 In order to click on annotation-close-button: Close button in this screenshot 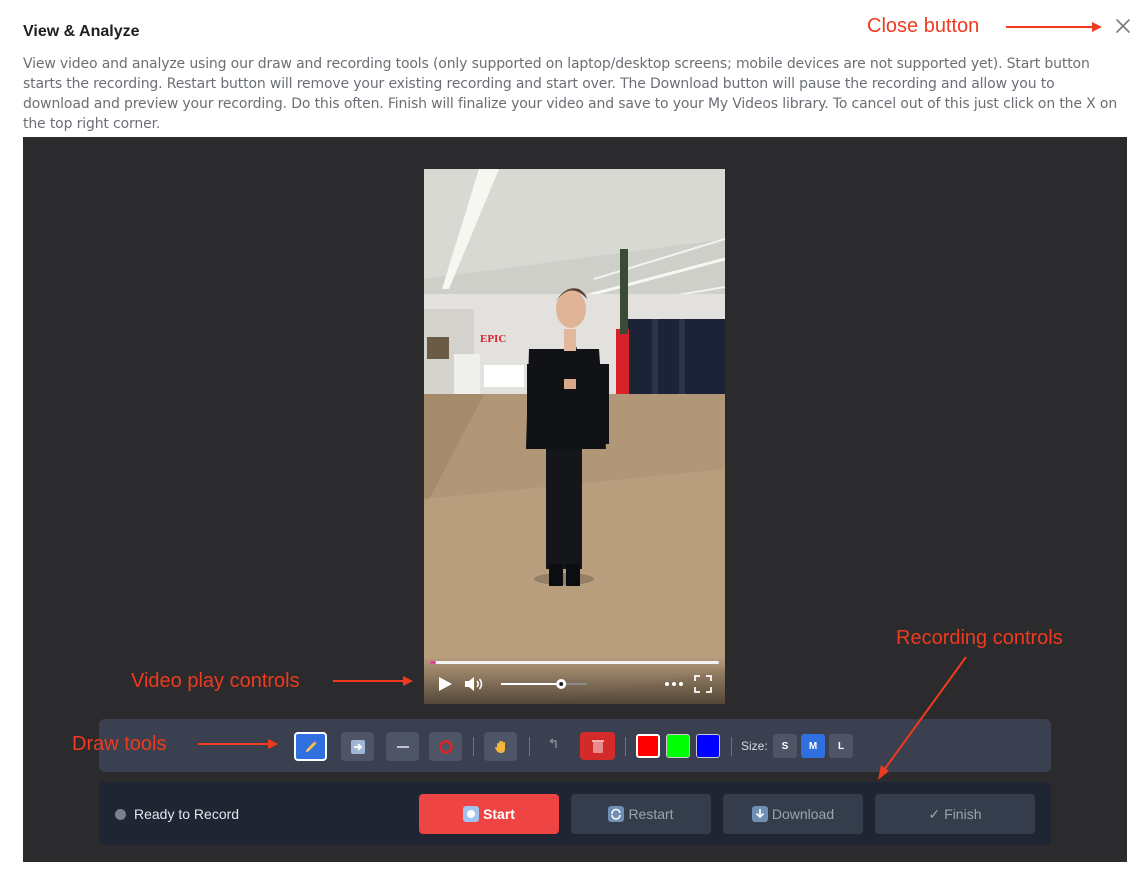, I will do `click(923, 26)`.